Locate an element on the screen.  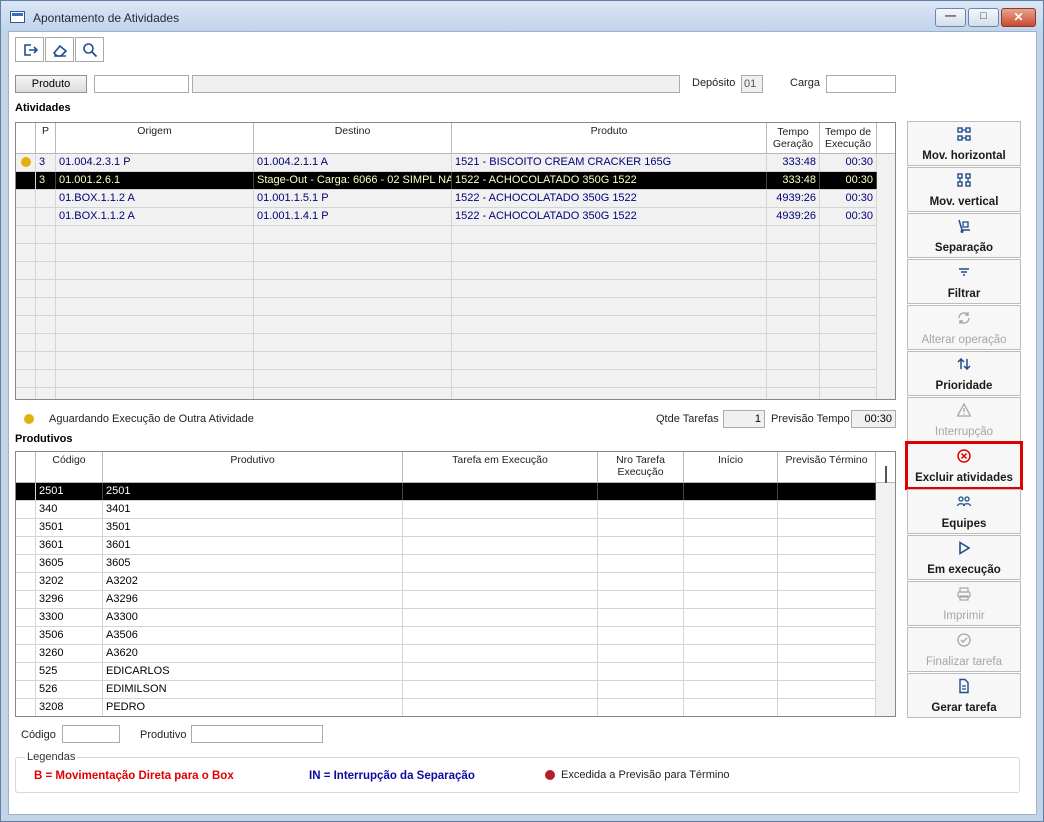
cell-inicio is located at coordinates (731, 617).